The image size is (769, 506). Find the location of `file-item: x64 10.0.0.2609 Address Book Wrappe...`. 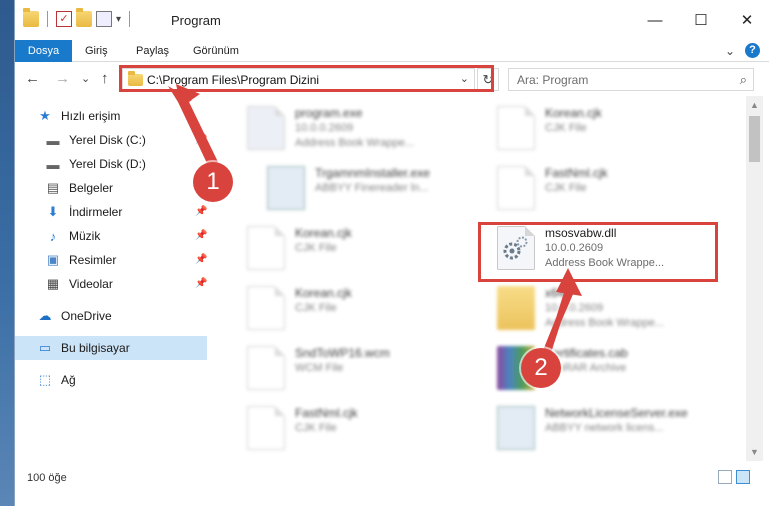

file-item: x64 10.0.0.2609 Address Book Wrappe... is located at coordinates (609, 307).